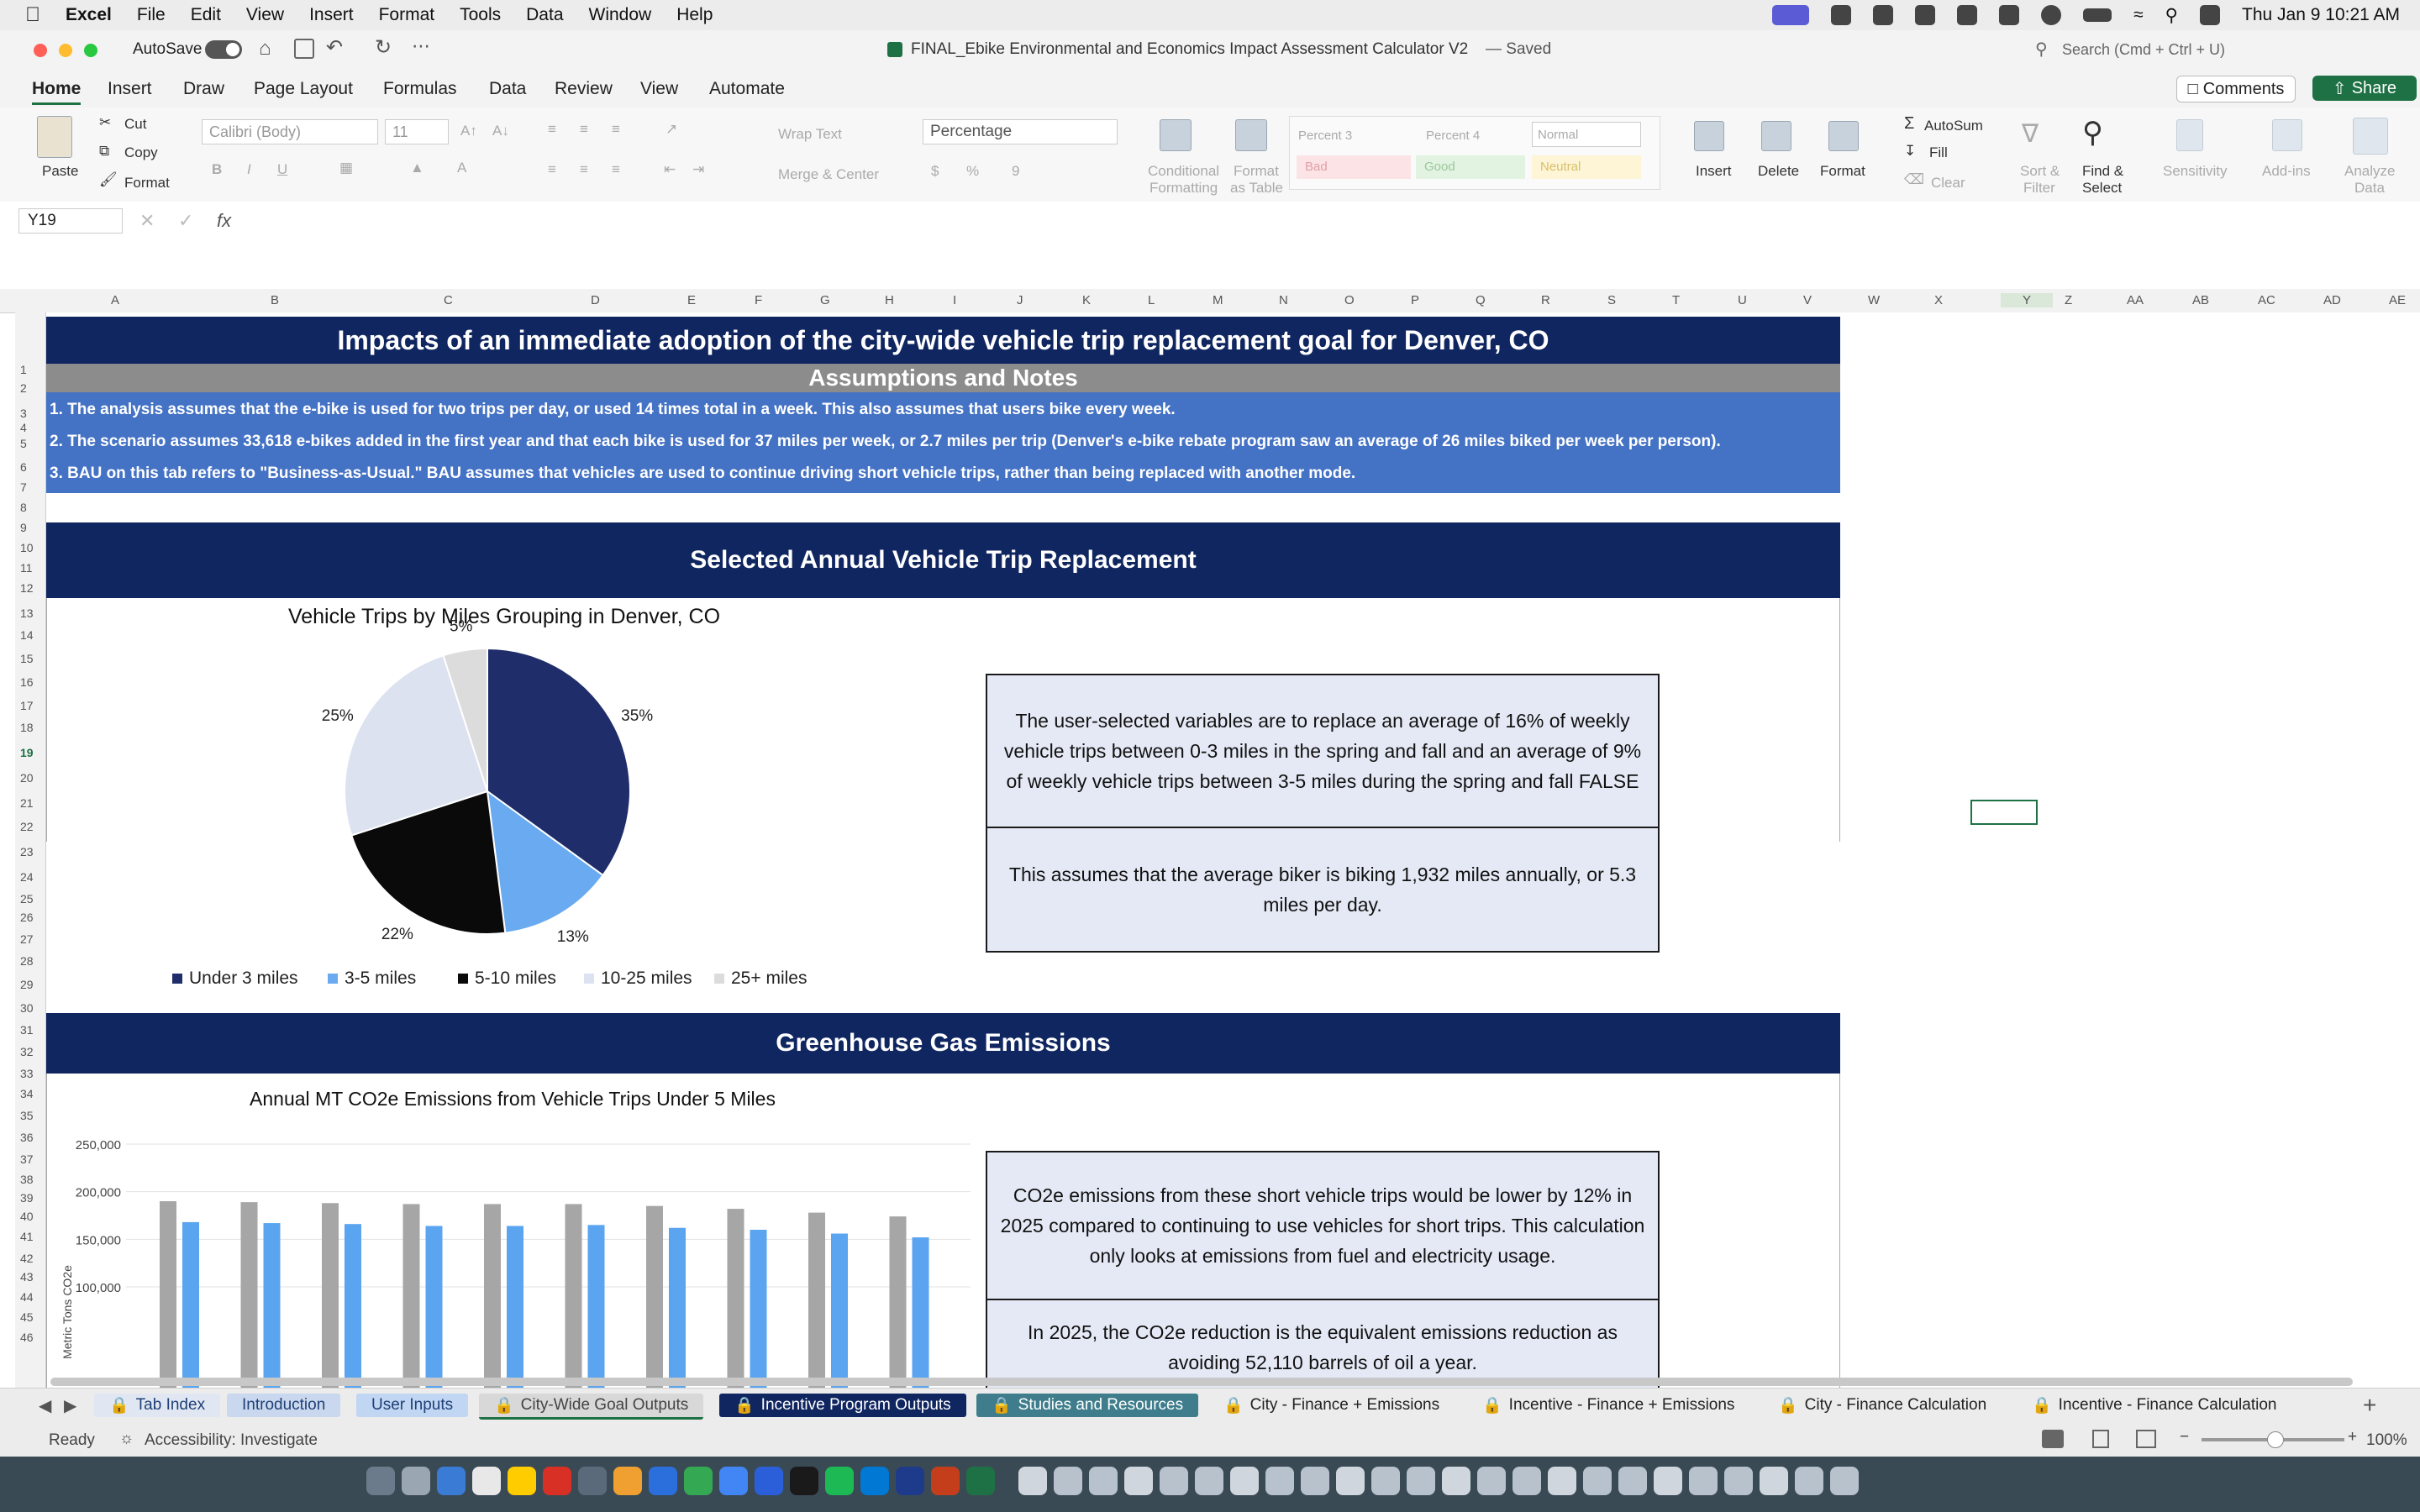 Image resolution: width=2420 pixels, height=1512 pixels. Describe the element at coordinates (2210, 15) in the screenshot. I see `control-center-icon` at that location.